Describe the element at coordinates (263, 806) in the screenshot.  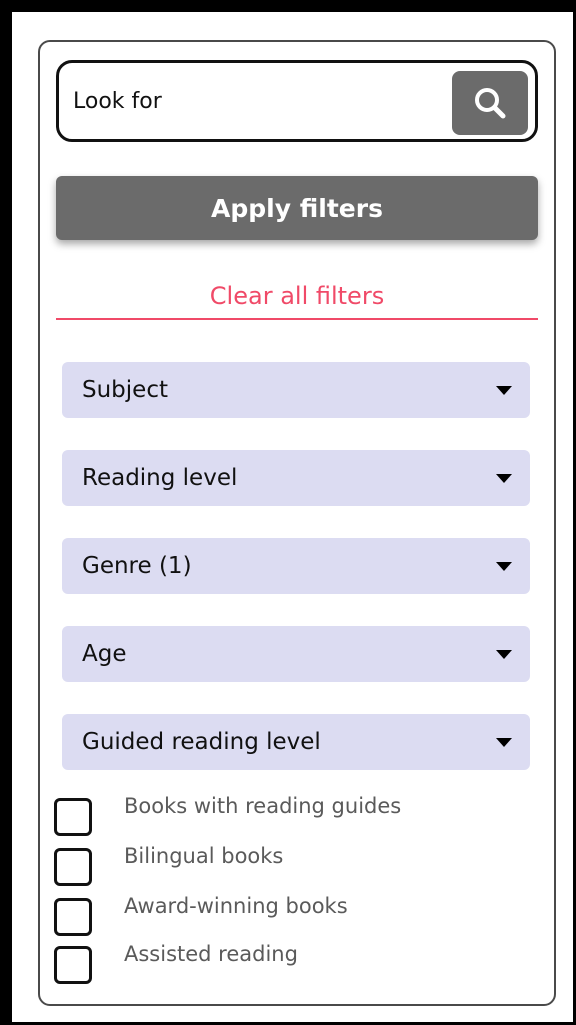
I see `checkbox-label: Books with reading guides` at that location.